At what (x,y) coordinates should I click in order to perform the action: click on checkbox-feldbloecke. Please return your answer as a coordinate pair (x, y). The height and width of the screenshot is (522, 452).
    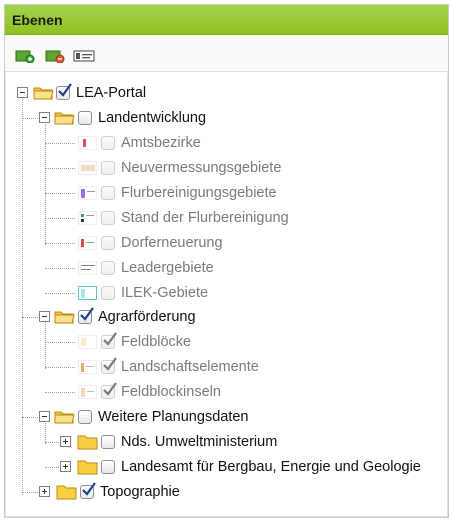
    Looking at the image, I should click on (109, 340).